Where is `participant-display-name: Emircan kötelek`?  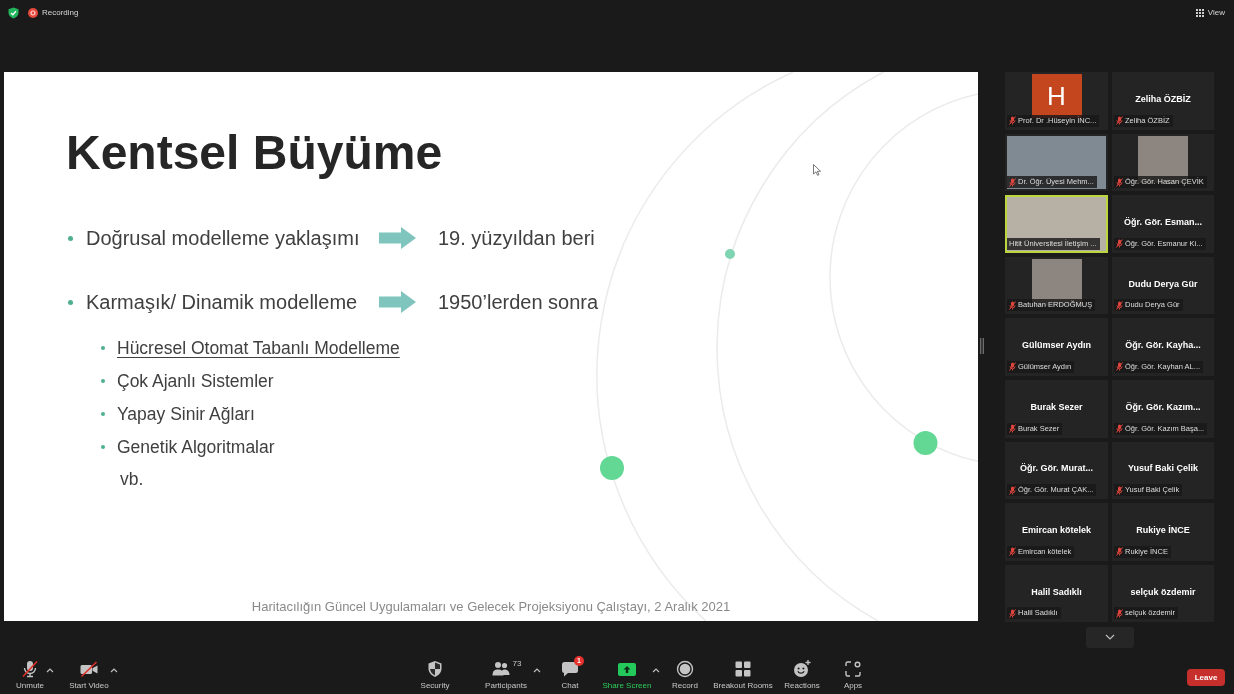 participant-display-name: Emircan kötelek is located at coordinates (1056, 529).